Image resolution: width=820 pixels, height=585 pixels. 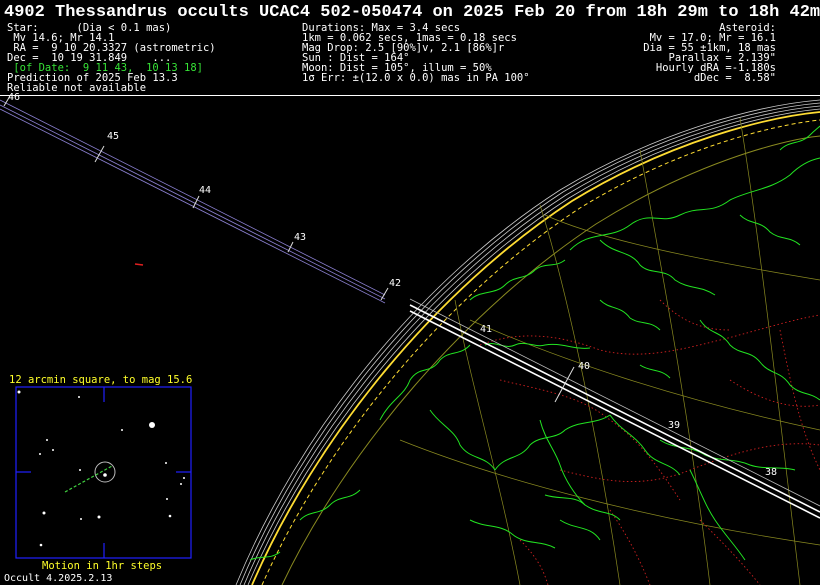 What do you see at coordinates (101, 380) in the screenshot?
I see `inset-title: 12 arcmin square, to mag 15.6` at bounding box center [101, 380].